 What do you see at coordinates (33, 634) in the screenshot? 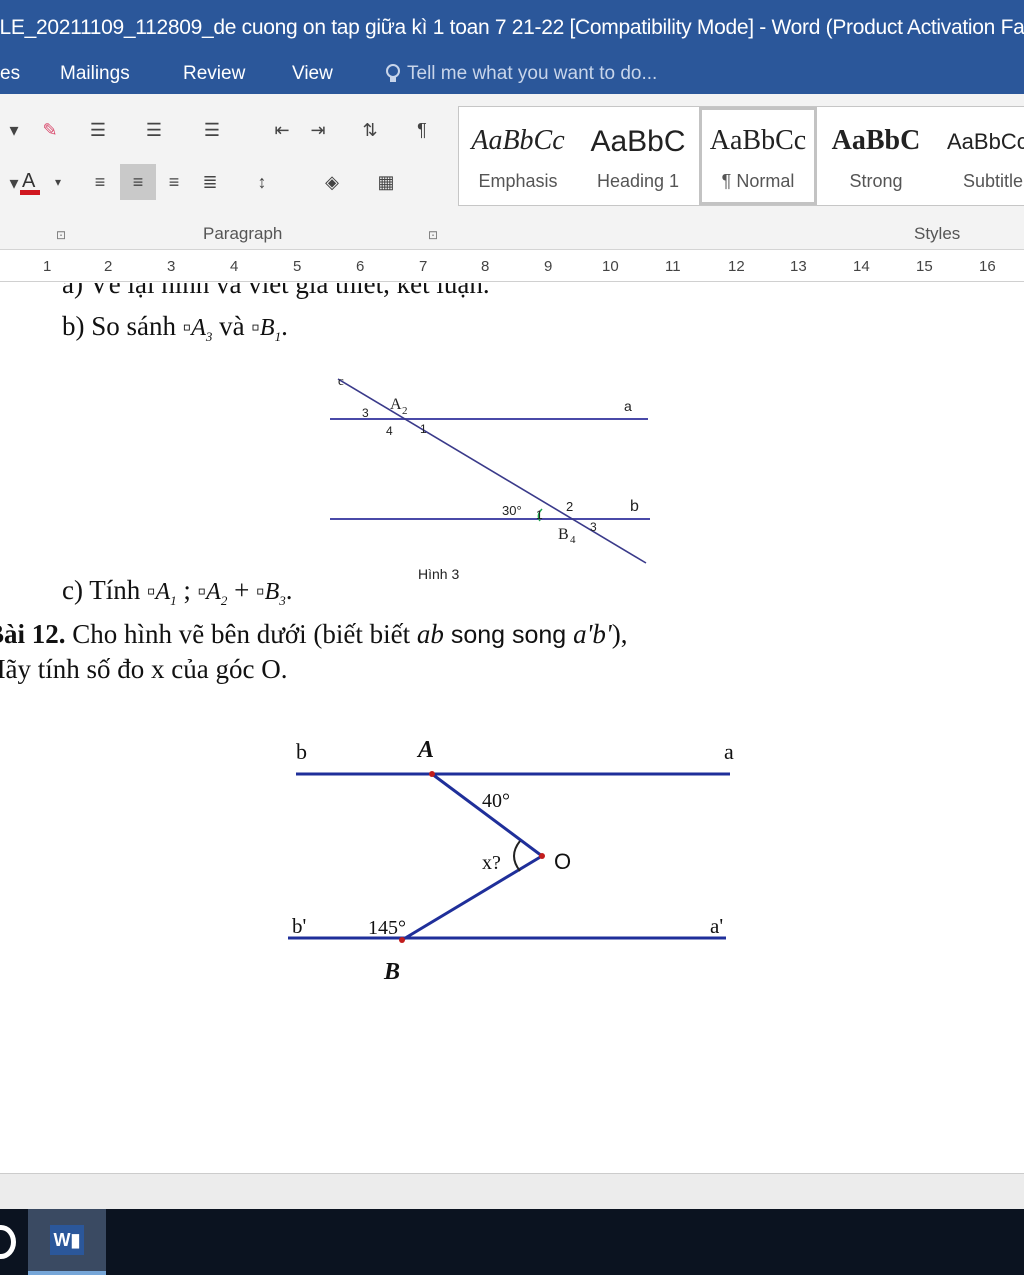
I see `exercise-12-number: Bài 12.` at bounding box center [33, 634].